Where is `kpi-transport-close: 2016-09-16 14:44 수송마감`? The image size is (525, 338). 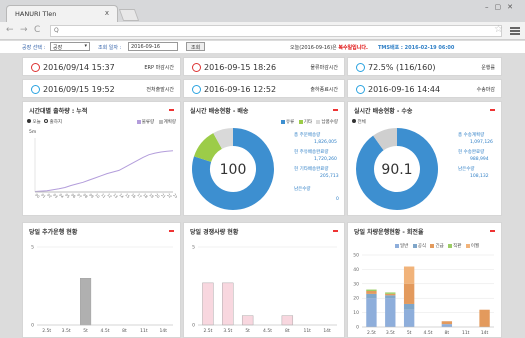
kpi-transport-close: 2016-09-16 14:44 수송마감 is located at coordinates (424, 88).